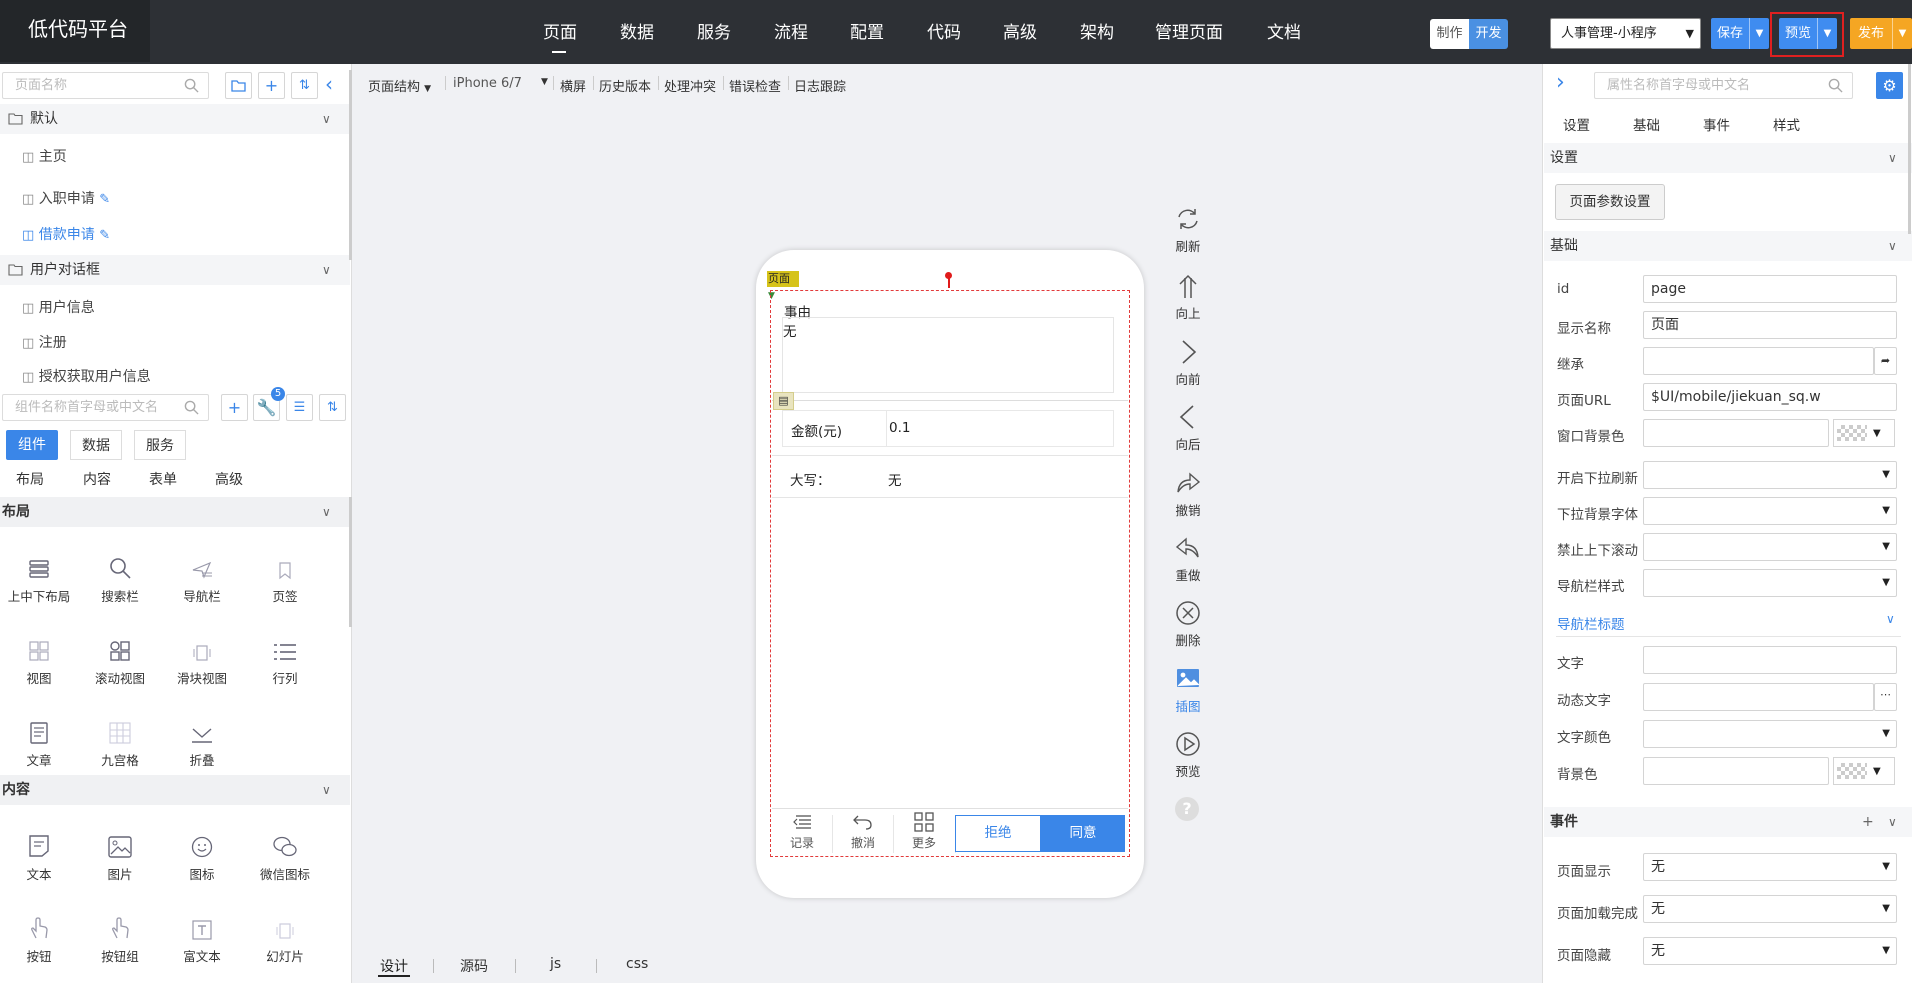  What do you see at coordinates (899, 428) in the screenshot?
I see `amount-input: 0.1` at bounding box center [899, 428].